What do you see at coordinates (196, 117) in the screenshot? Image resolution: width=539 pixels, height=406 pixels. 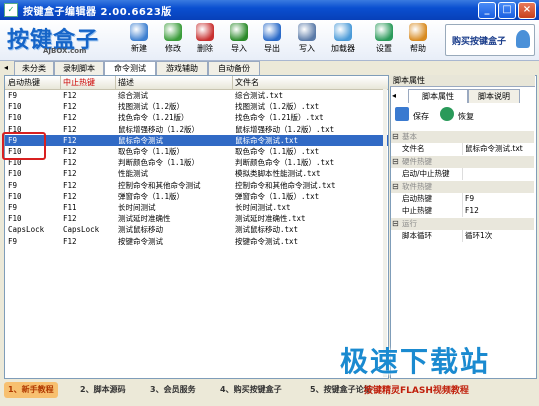 I see `table-row: F10 F12 找色命令（1.21版） 找色命令（1.21版）.txt` at bounding box center [196, 117].